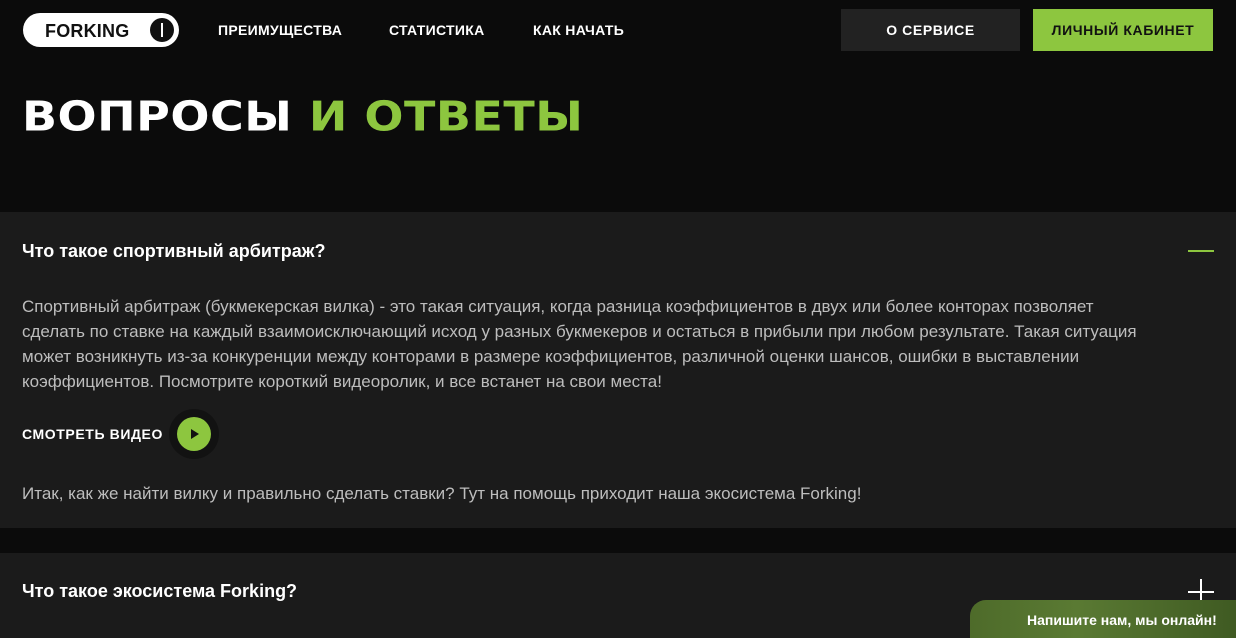 The image size is (1236, 638). What do you see at coordinates (302, 116) in the screenshot?
I see `page-title: ВОПРОСЫ И ОТВЕТЫ` at bounding box center [302, 116].